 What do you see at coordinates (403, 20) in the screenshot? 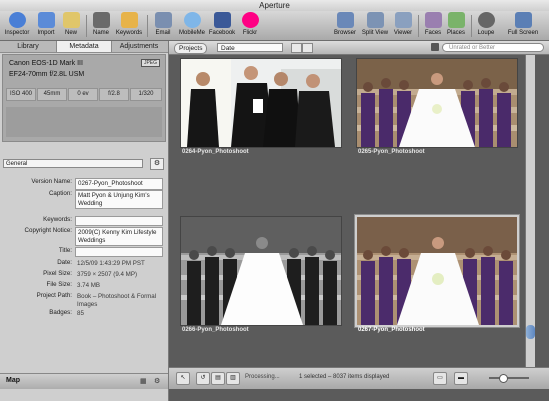
I see `viewer-icon` at bounding box center [403, 20].